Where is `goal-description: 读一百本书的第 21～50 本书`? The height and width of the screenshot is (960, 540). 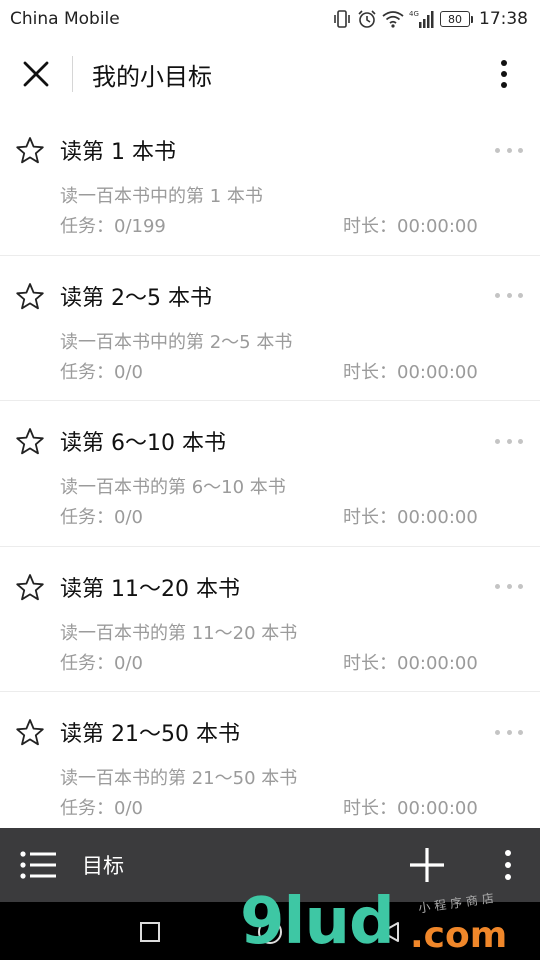
goal-description: 读一百本书的第 21～50 本书 is located at coordinates (179, 778).